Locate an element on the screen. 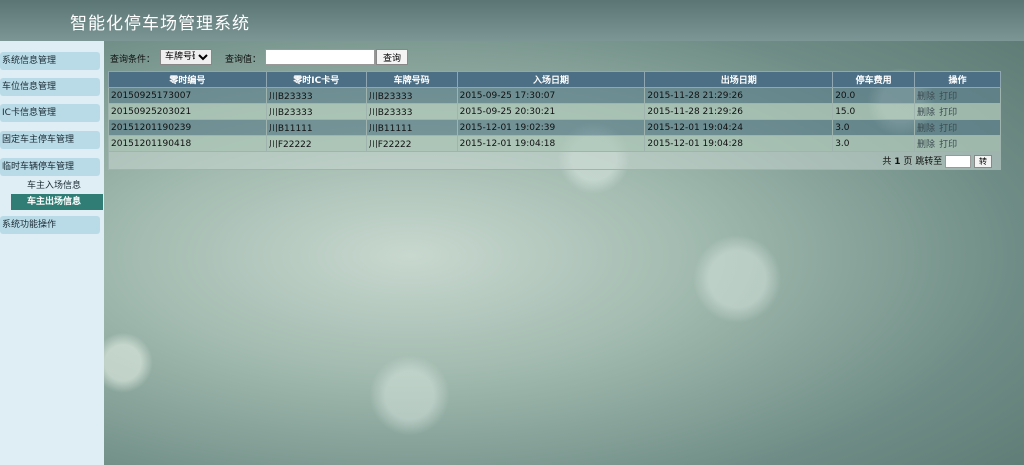 Image resolution: width=1024 pixels, height=465 pixels. page-jump-input is located at coordinates (958, 161).